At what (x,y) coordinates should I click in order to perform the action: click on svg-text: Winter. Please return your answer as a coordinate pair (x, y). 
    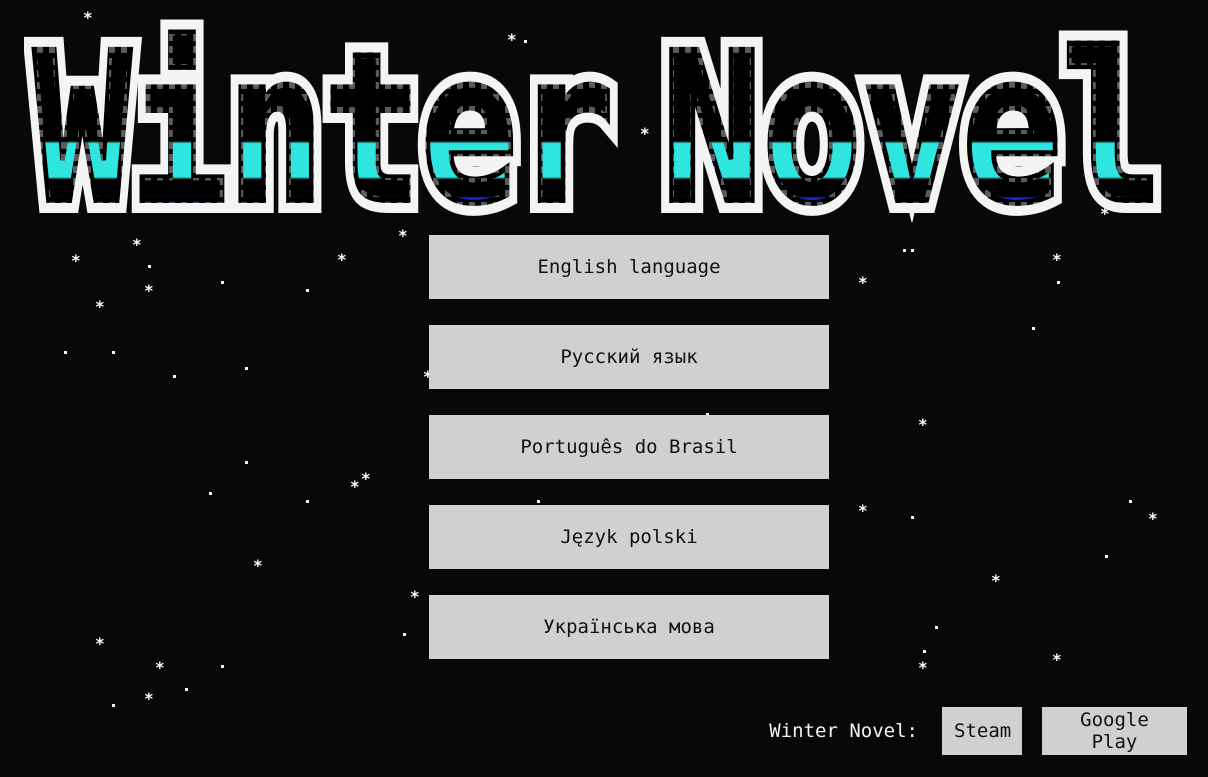
    Looking at the image, I should click on (324, 115).